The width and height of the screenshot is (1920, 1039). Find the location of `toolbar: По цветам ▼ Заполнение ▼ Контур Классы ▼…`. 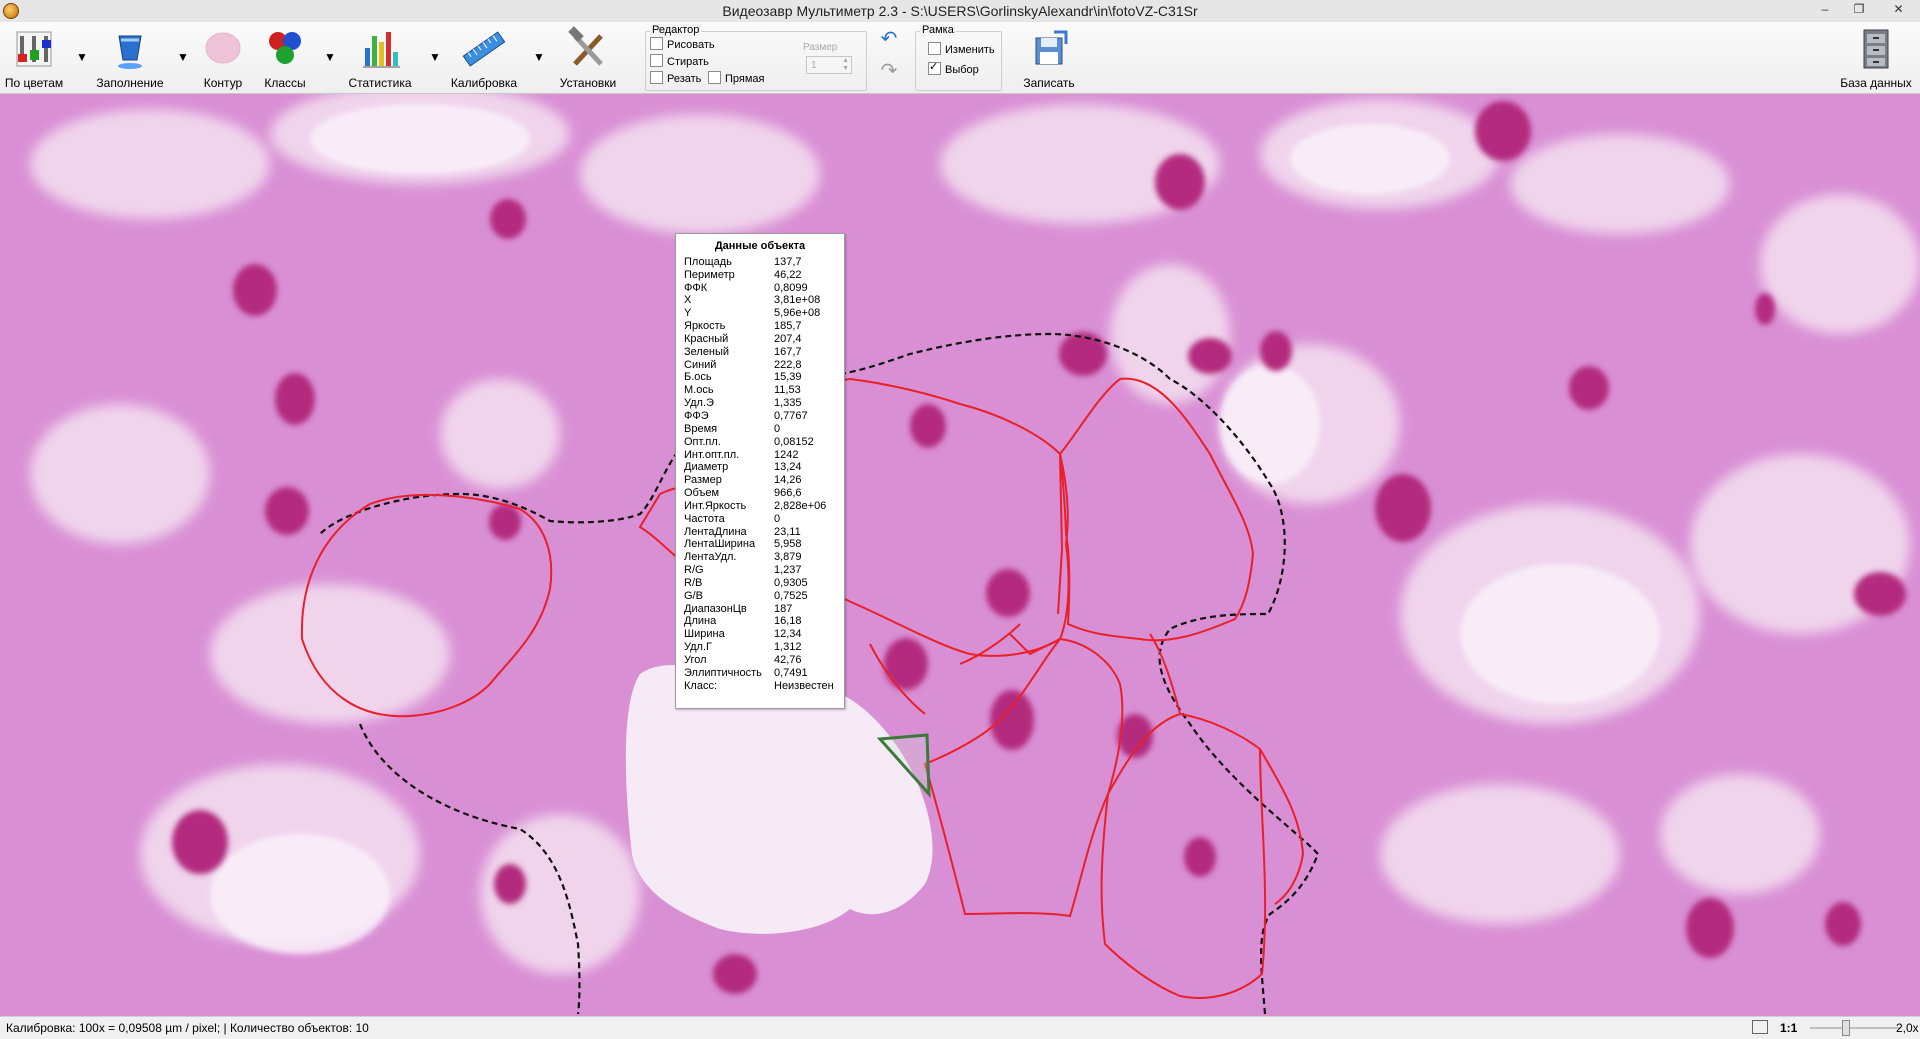

toolbar: По цветам ▼ Заполнение ▼ Контур Классы ▼… is located at coordinates (960, 58).